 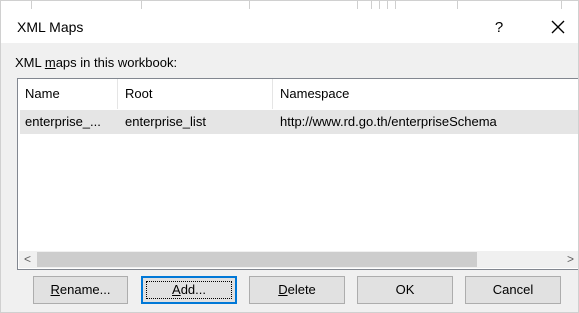 I want to click on delete-access-key: D, so click(x=283, y=289).